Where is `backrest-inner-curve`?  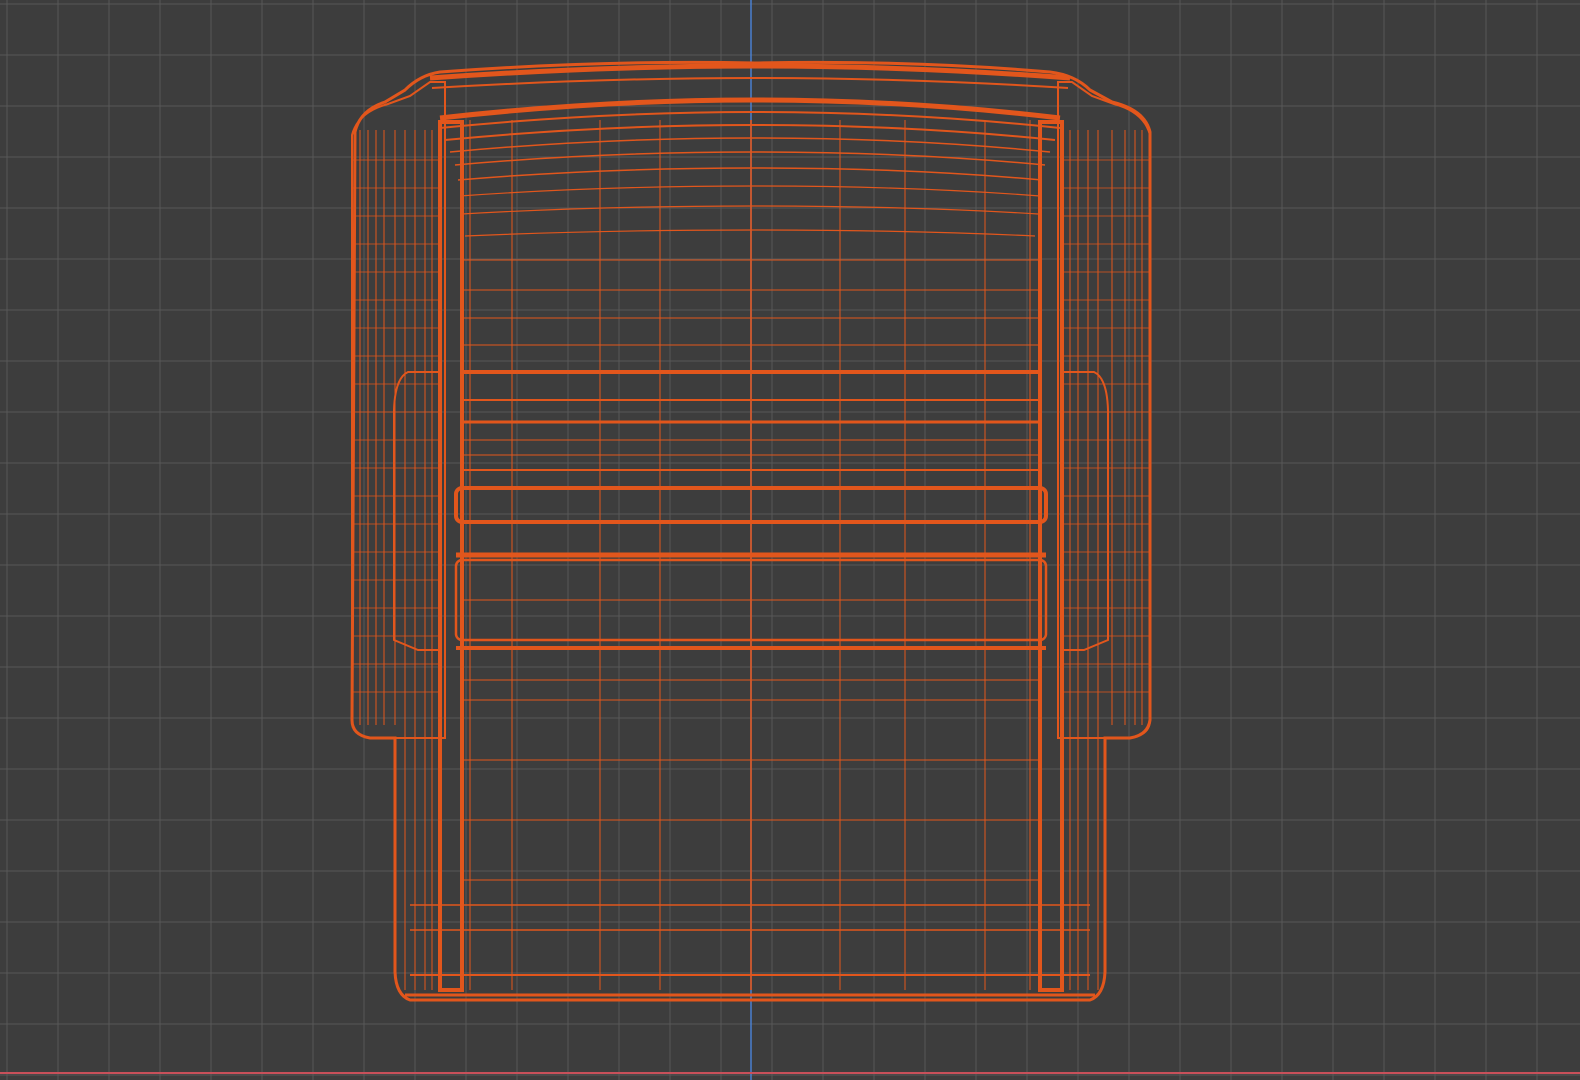
backrest-inner-curve is located at coordinates (750, 109).